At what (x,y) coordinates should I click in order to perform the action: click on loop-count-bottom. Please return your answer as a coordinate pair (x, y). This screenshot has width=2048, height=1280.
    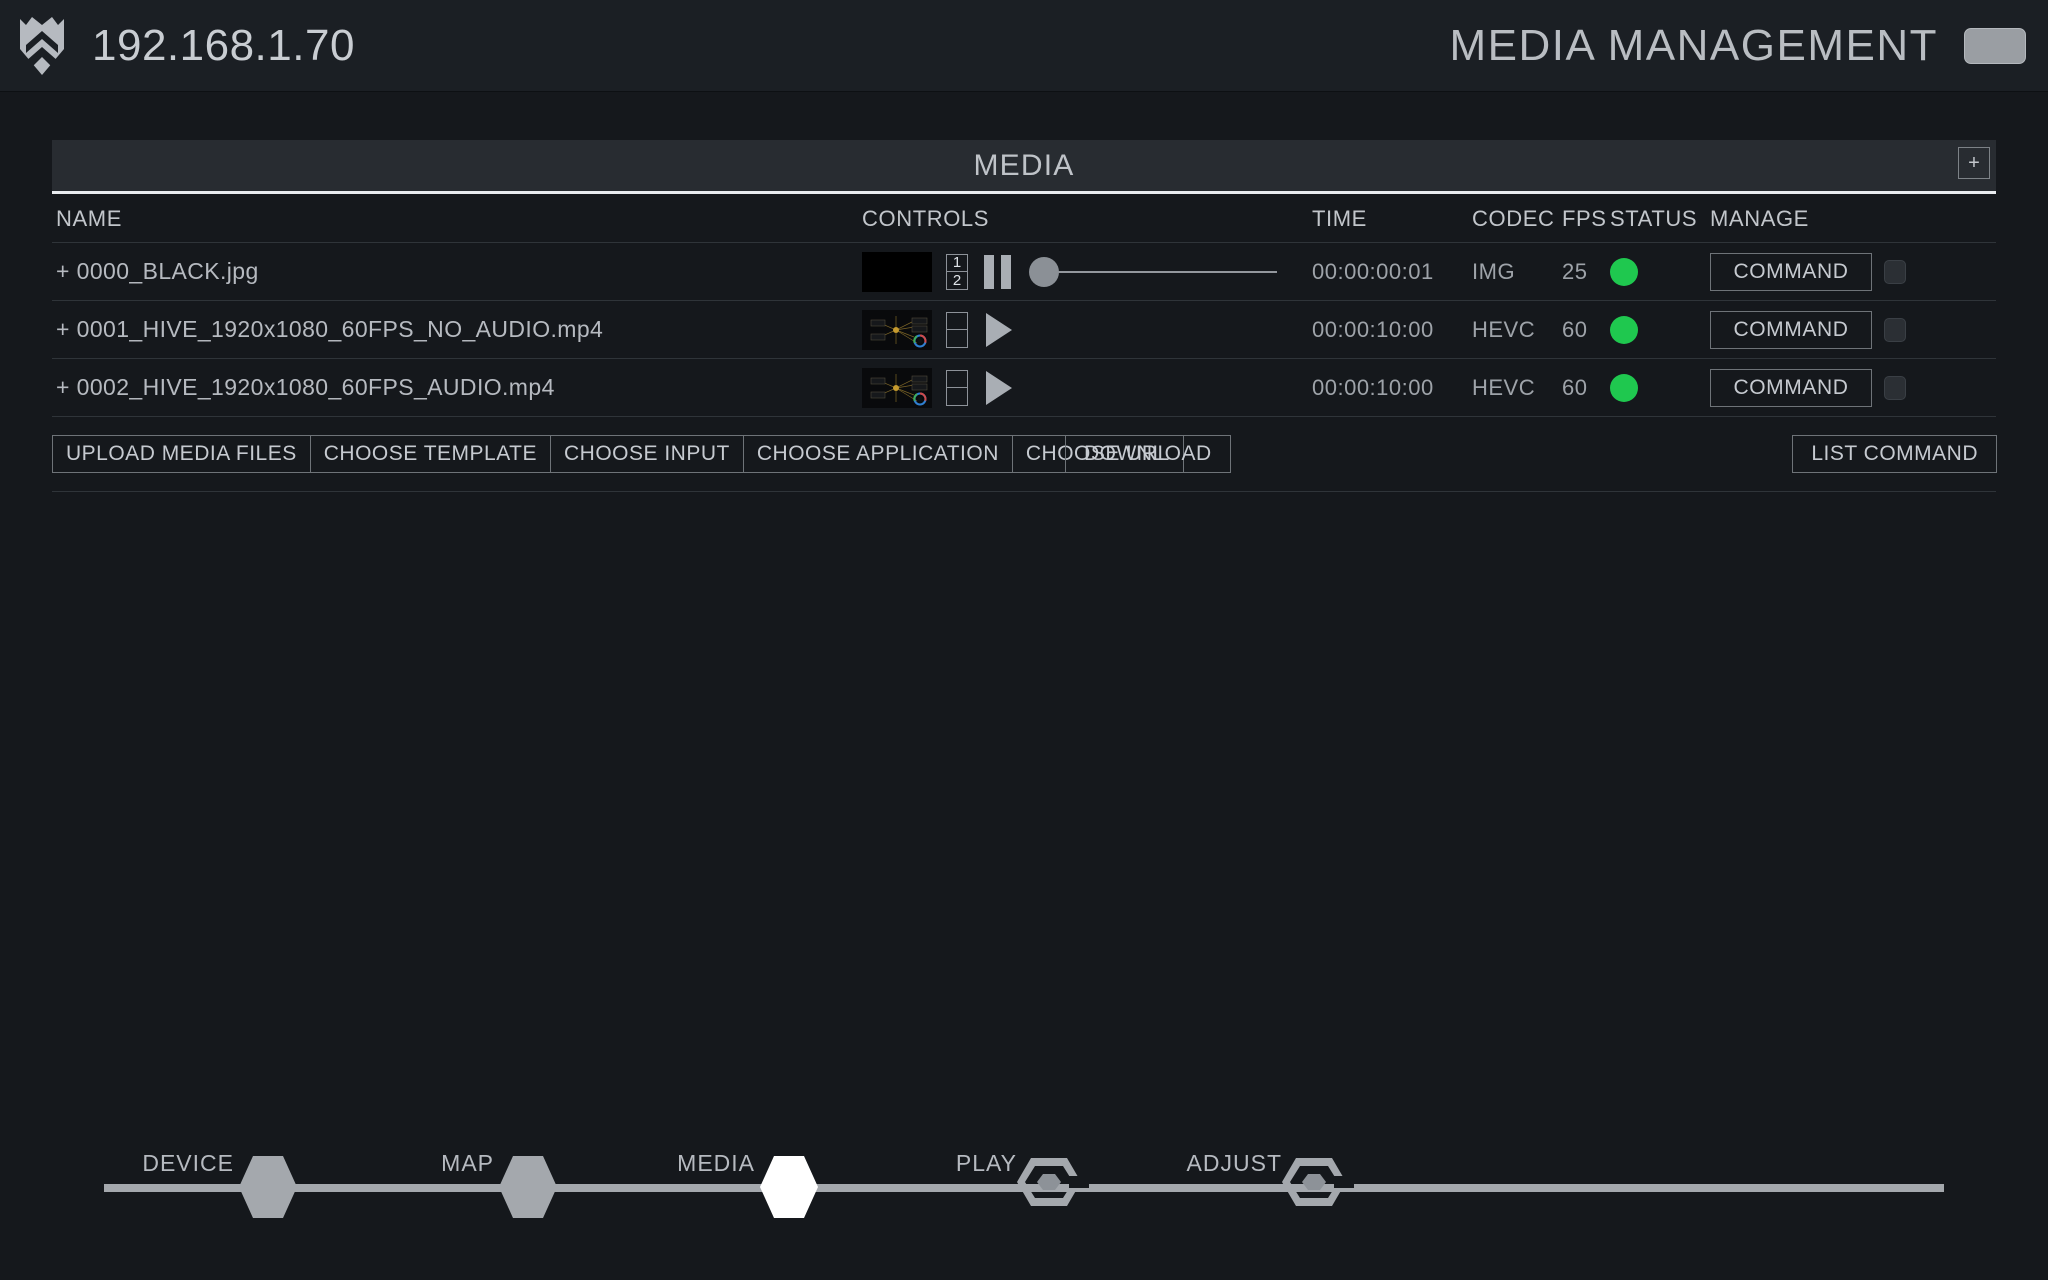
    Looking at the image, I should click on (957, 396).